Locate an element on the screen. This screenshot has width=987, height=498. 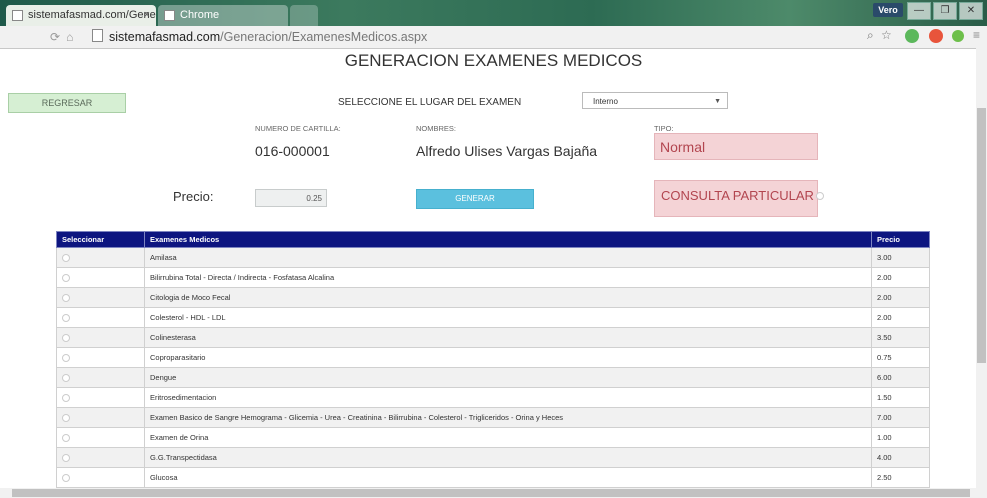
extension-icon-green is located at coordinates (912, 36).